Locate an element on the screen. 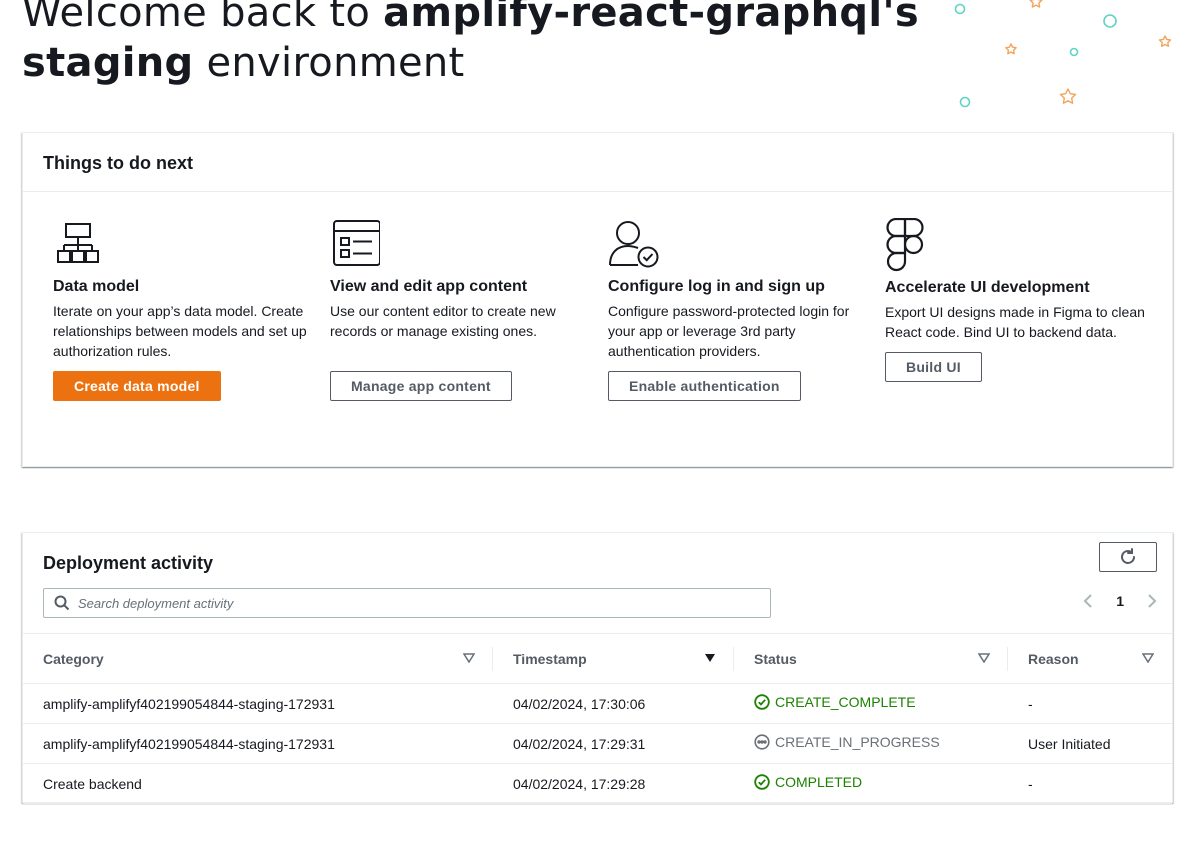 This screenshot has height=843, width=1190. panel-title: Things to do next is located at coordinates (118, 163).